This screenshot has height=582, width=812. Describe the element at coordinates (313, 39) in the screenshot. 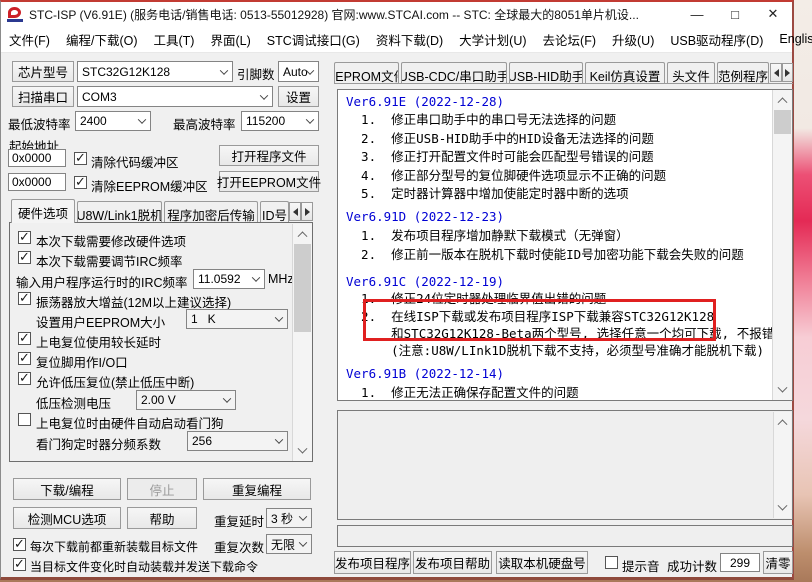

I see `menu-stc-debug: STC调试接口(G)` at that location.